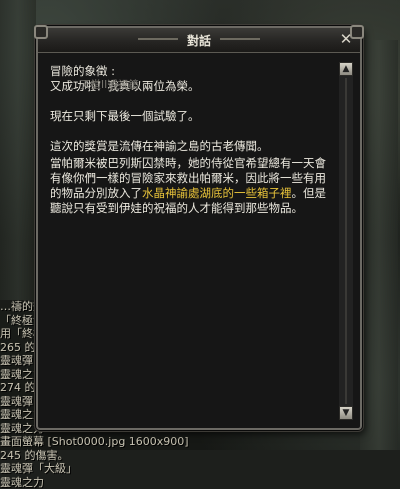  Describe the element at coordinates (346, 69) in the screenshot. I see `arrow-up-icon: ▲` at that location.